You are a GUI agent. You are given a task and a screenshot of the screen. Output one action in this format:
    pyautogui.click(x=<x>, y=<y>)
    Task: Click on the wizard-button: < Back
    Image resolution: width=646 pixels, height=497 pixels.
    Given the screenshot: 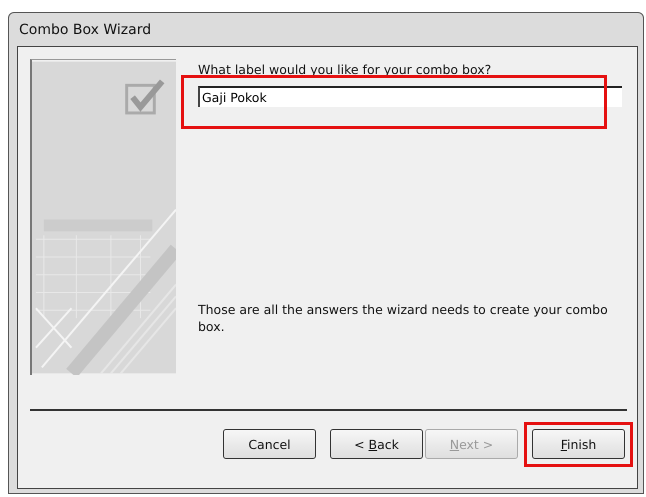 What is the action you would take?
    pyautogui.click(x=376, y=444)
    